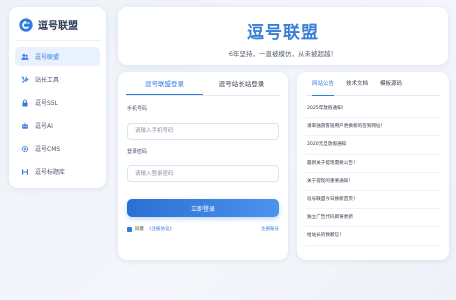 Image resolution: width=456 pixels, height=300 pixels. I want to click on sidebar-item-tools: 站长工具, so click(57, 79).